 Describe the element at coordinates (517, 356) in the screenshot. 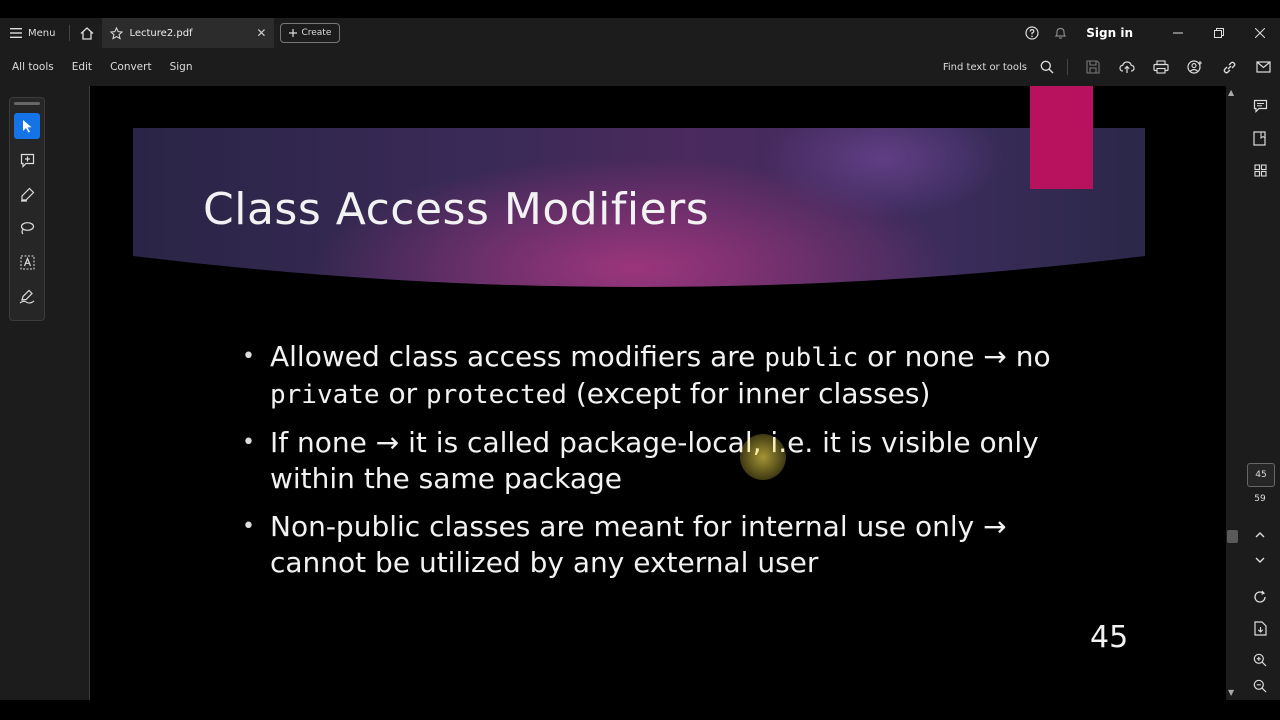

I see `bullet1-text-1: Allowed class access modifiers are` at that location.